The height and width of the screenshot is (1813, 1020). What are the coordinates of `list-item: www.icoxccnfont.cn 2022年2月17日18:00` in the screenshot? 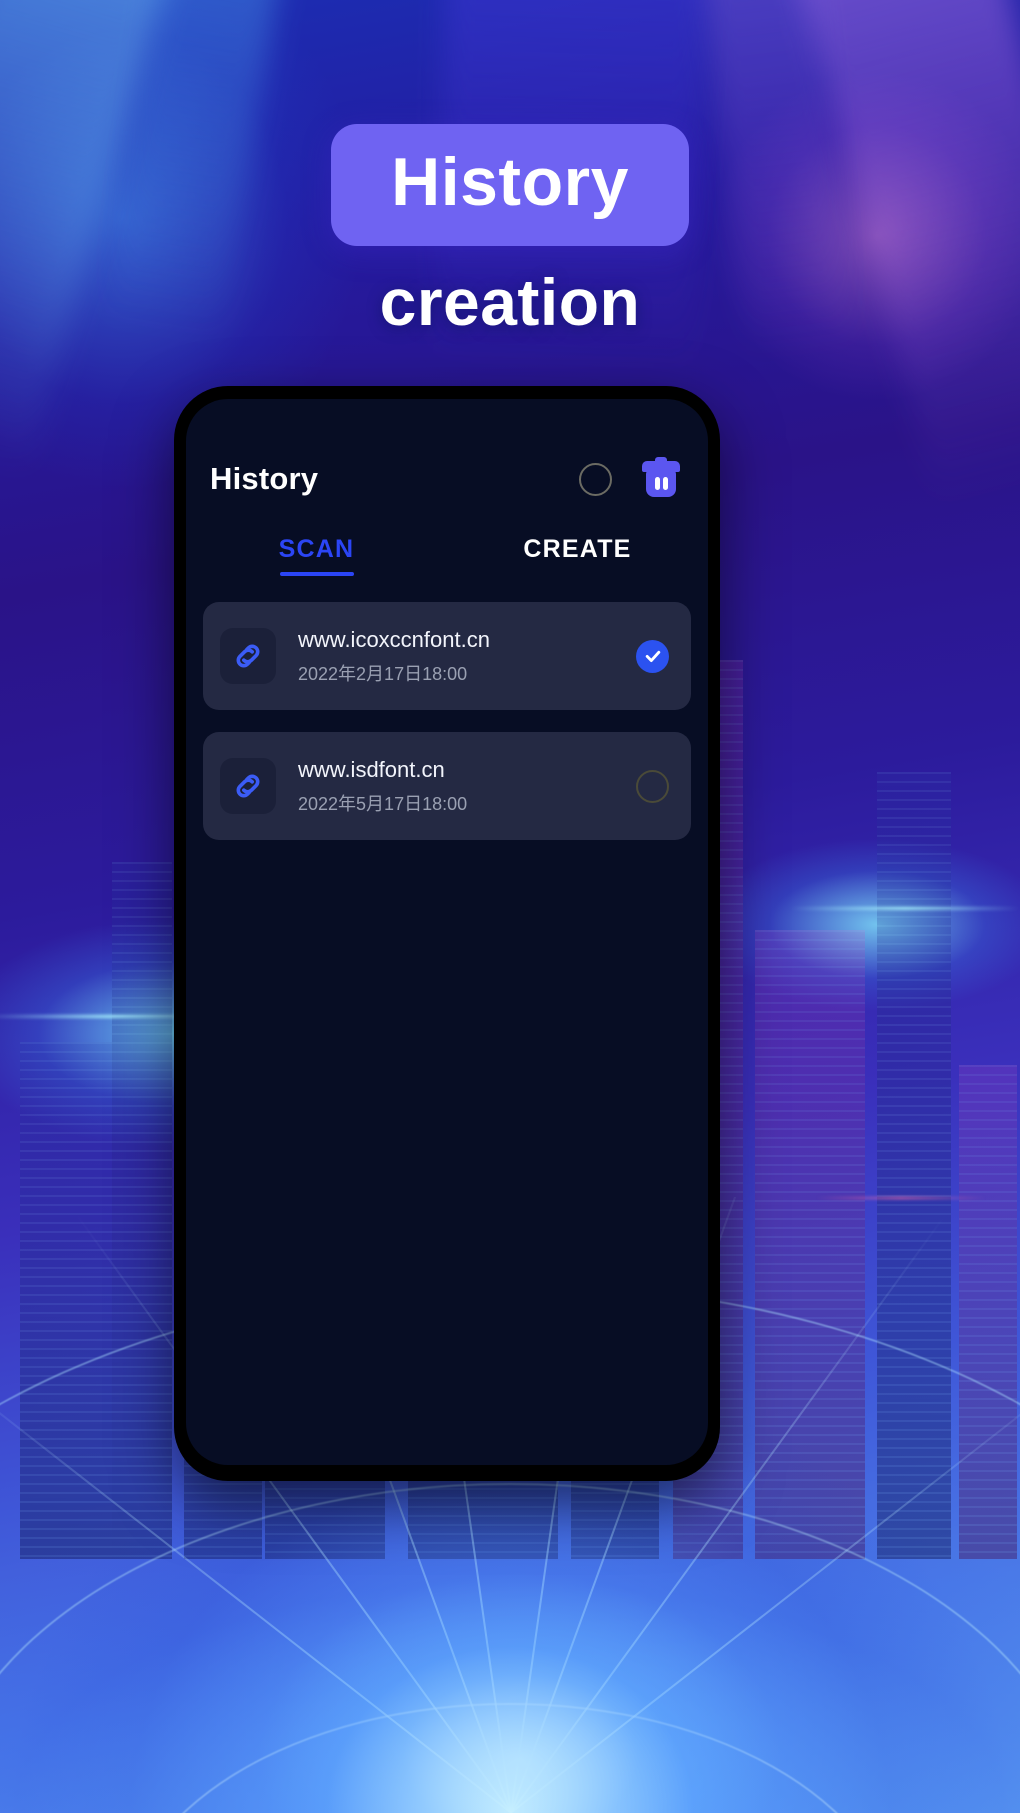 It's located at (447, 656).